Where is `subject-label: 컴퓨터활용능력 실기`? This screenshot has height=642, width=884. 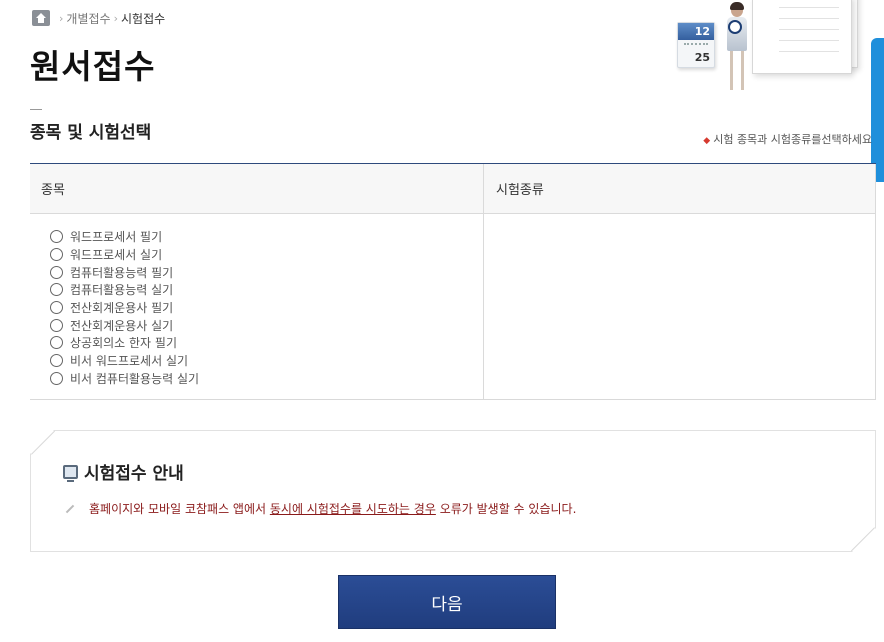
subject-label: 컴퓨터활용능력 실기 is located at coordinates (122, 290).